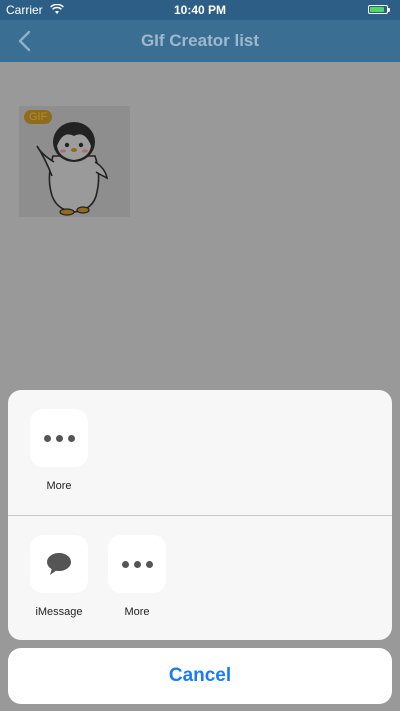  I want to click on share-more-button: More, so click(59, 450).